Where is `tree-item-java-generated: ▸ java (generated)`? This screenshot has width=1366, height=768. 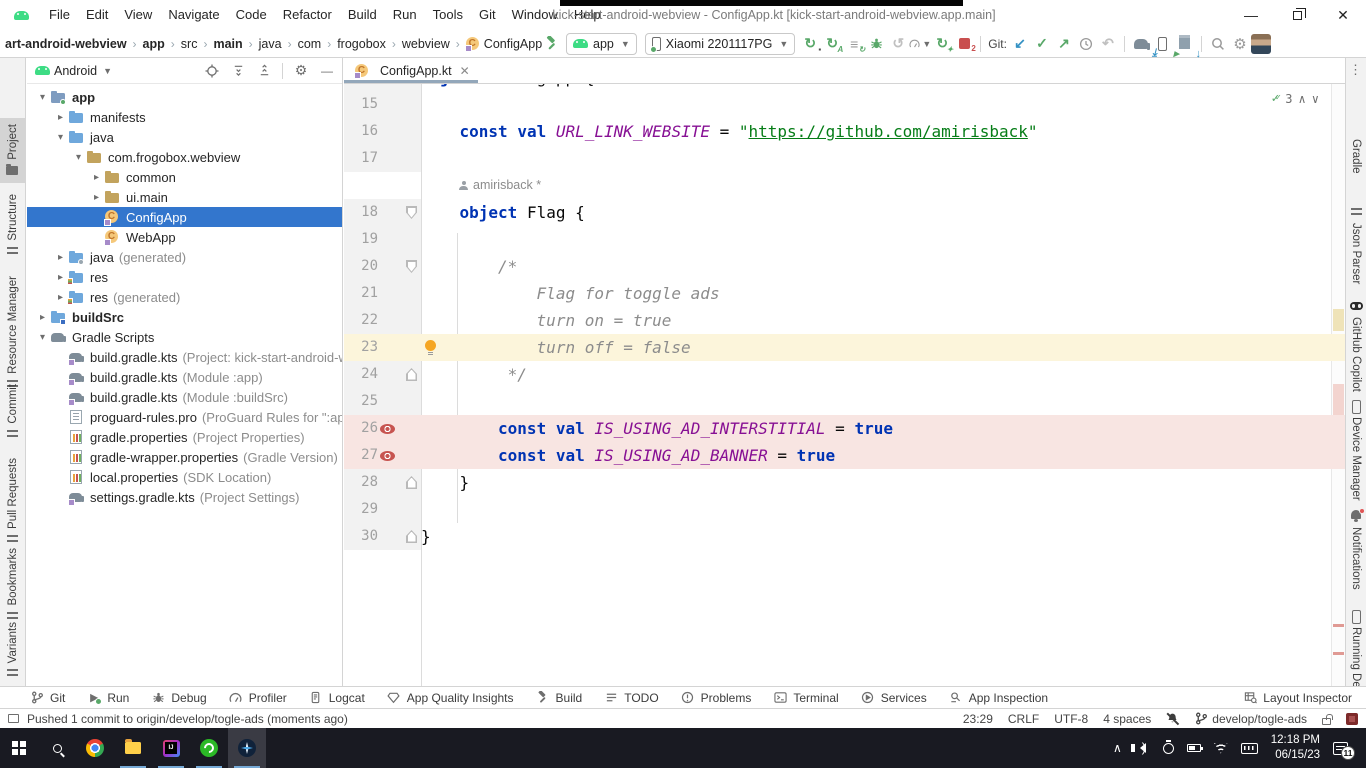
tree-item-java-generated: ▸ java (generated) is located at coordinates (184, 257).